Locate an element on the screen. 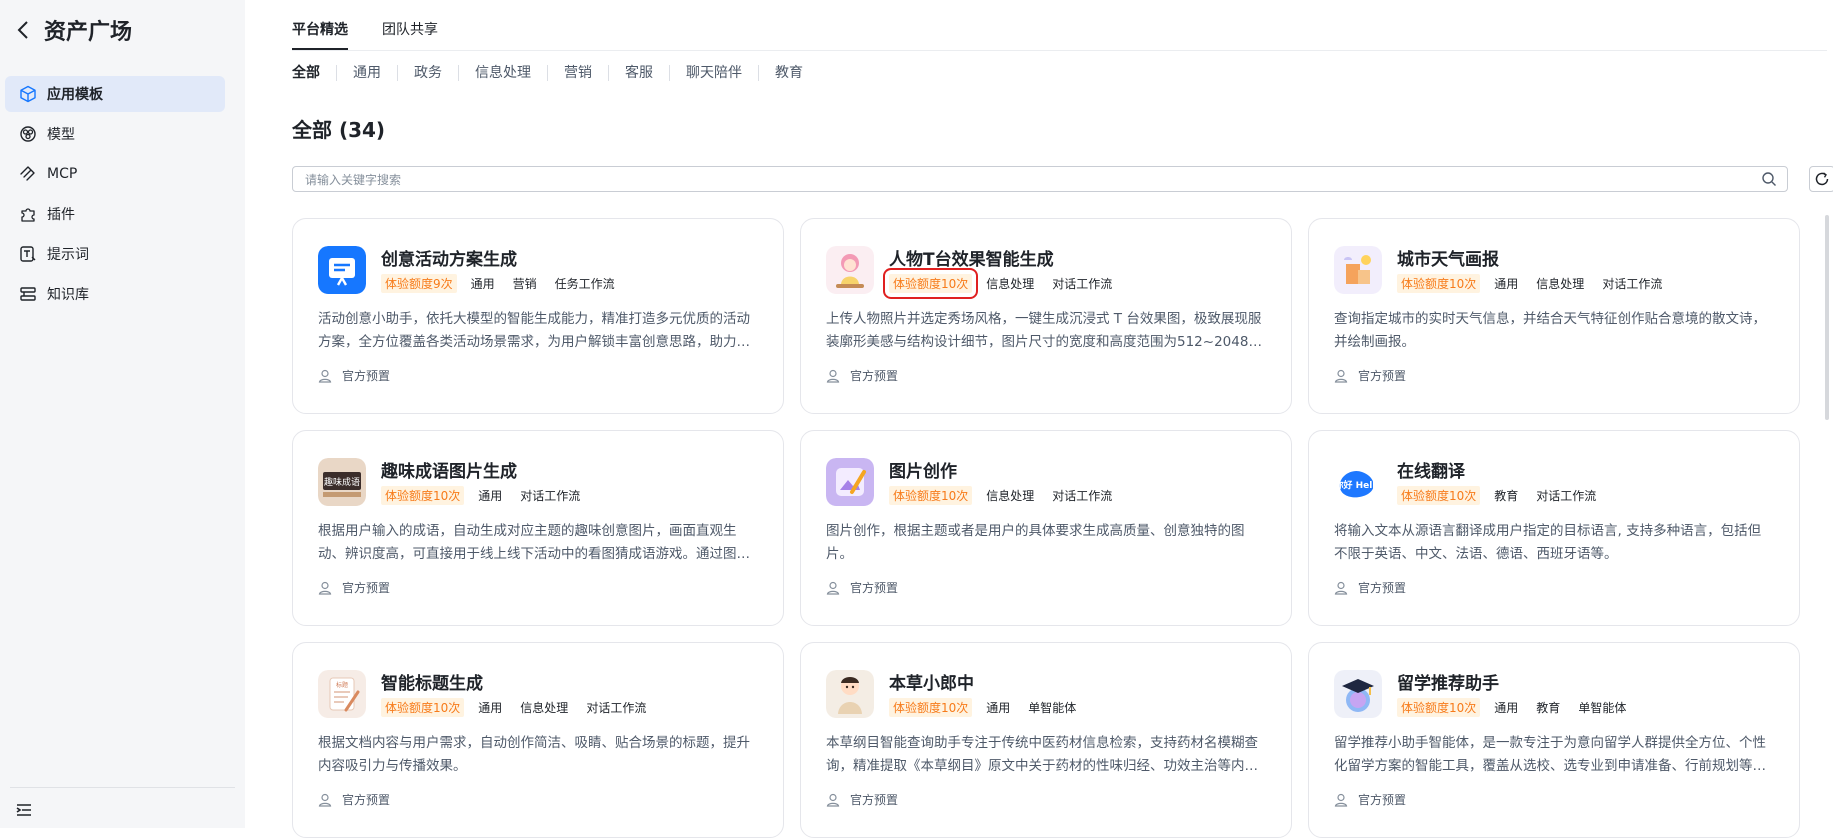 This screenshot has width=1833, height=838. note-pen-icon: 标题 is located at coordinates (342, 694).